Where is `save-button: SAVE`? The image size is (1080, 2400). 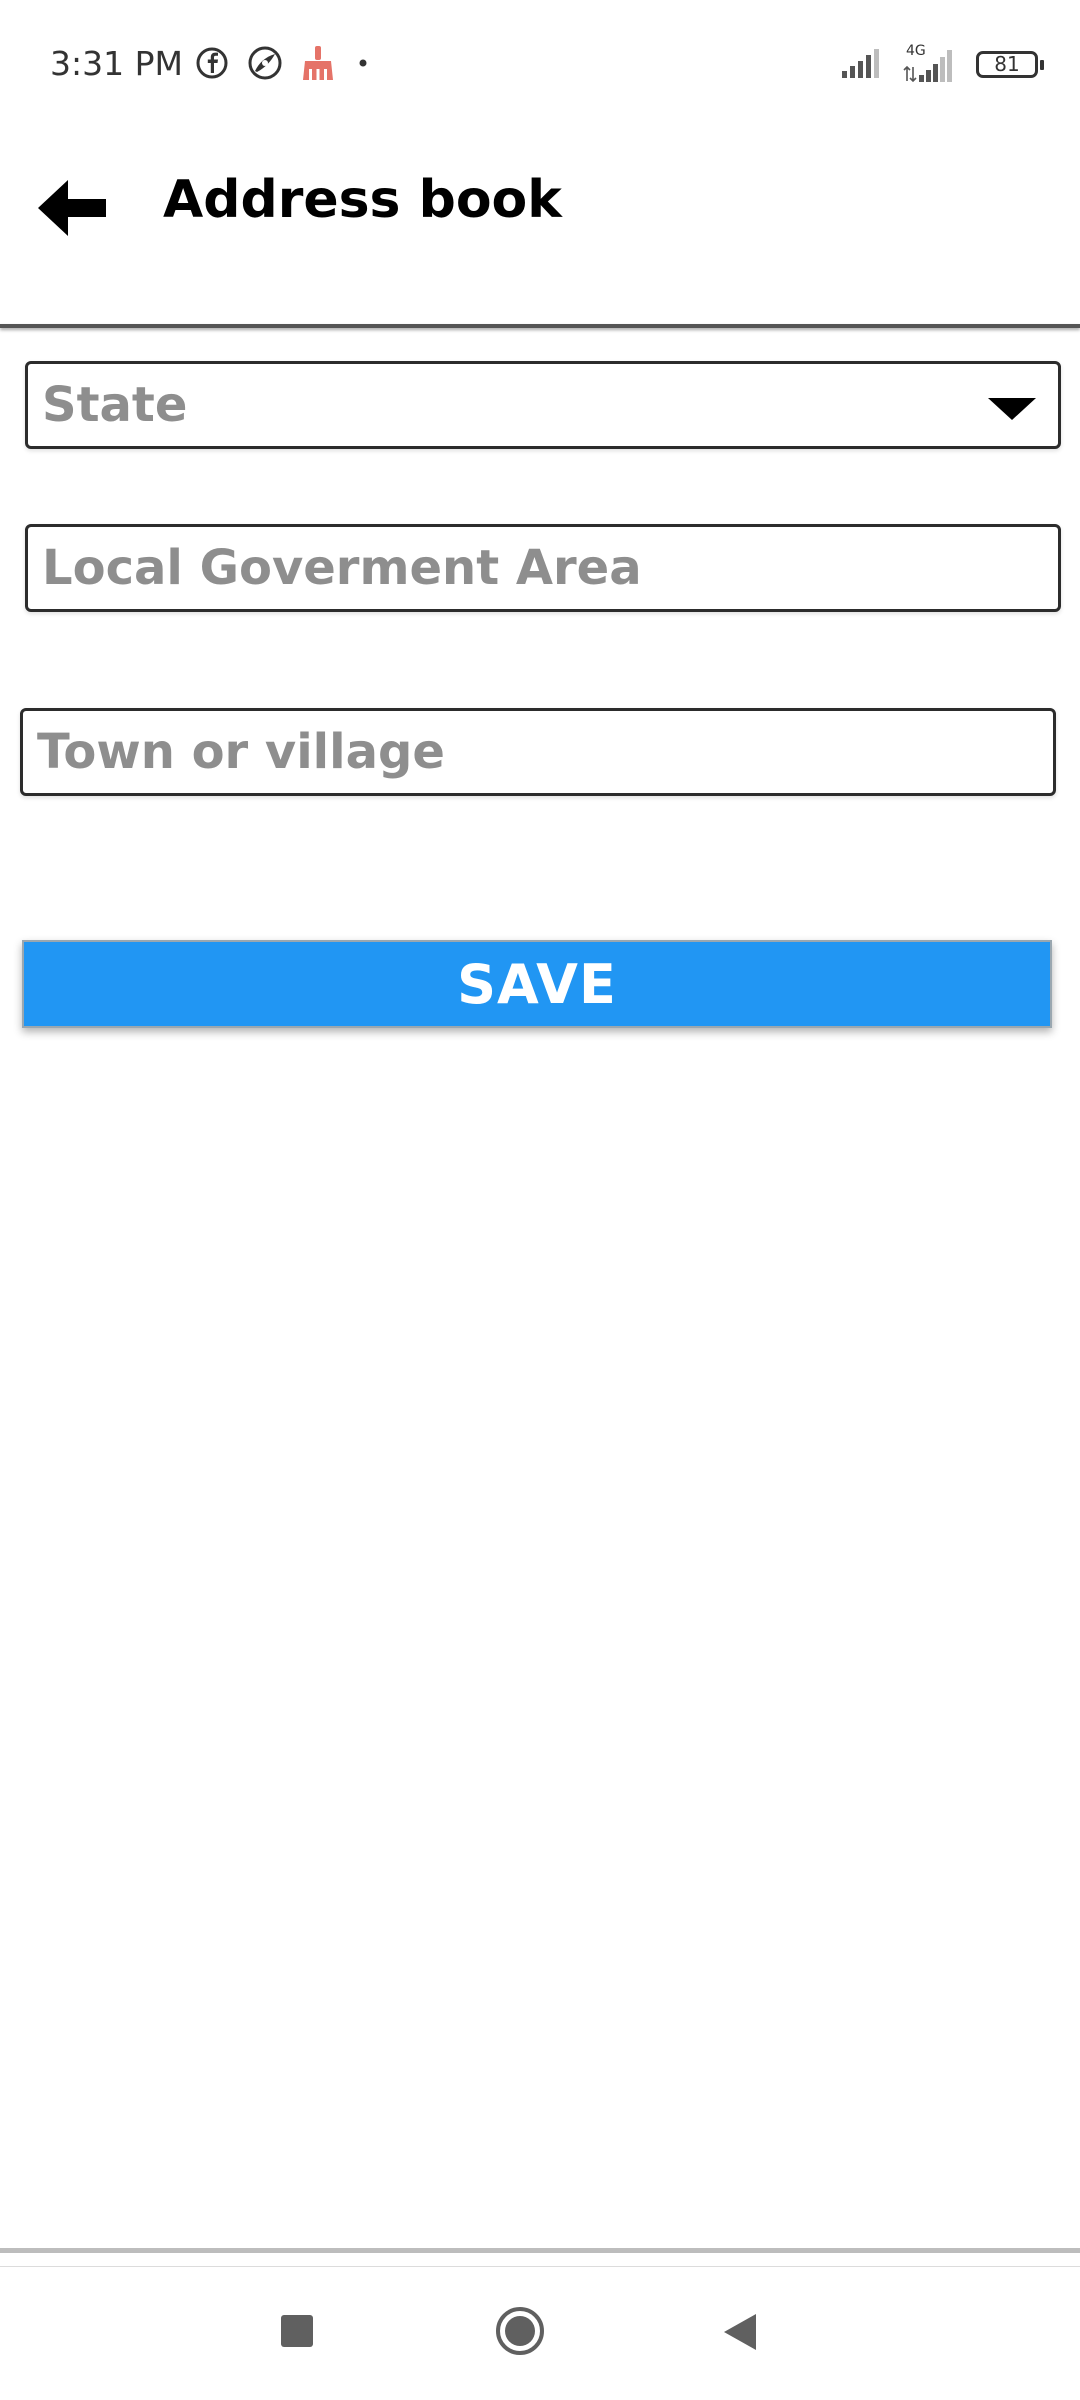
save-button: SAVE is located at coordinates (537, 984).